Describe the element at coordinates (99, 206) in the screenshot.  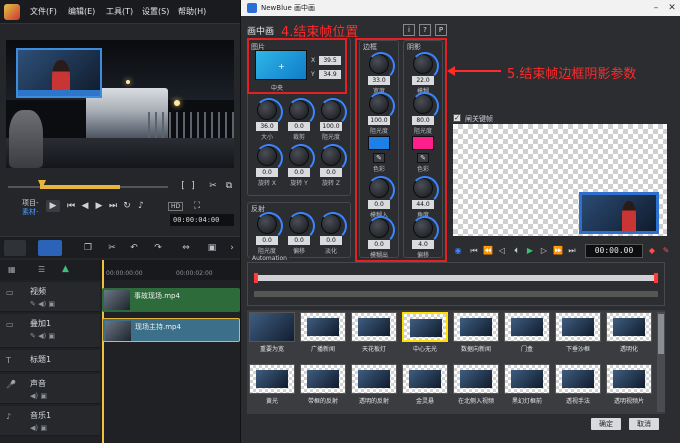
I see `next-frame-icon: ▶` at that location.